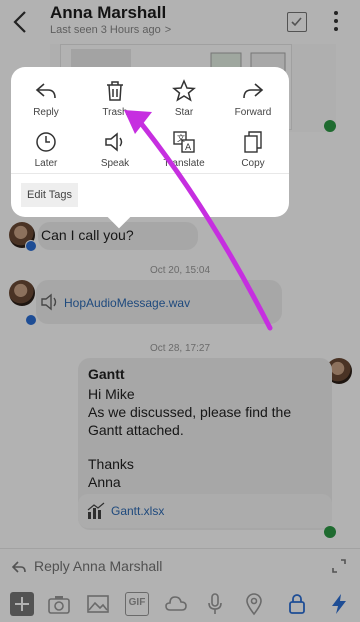  Describe the element at coordinates (184, 112) in the screenshot. I see `action-label: Star` at that location.